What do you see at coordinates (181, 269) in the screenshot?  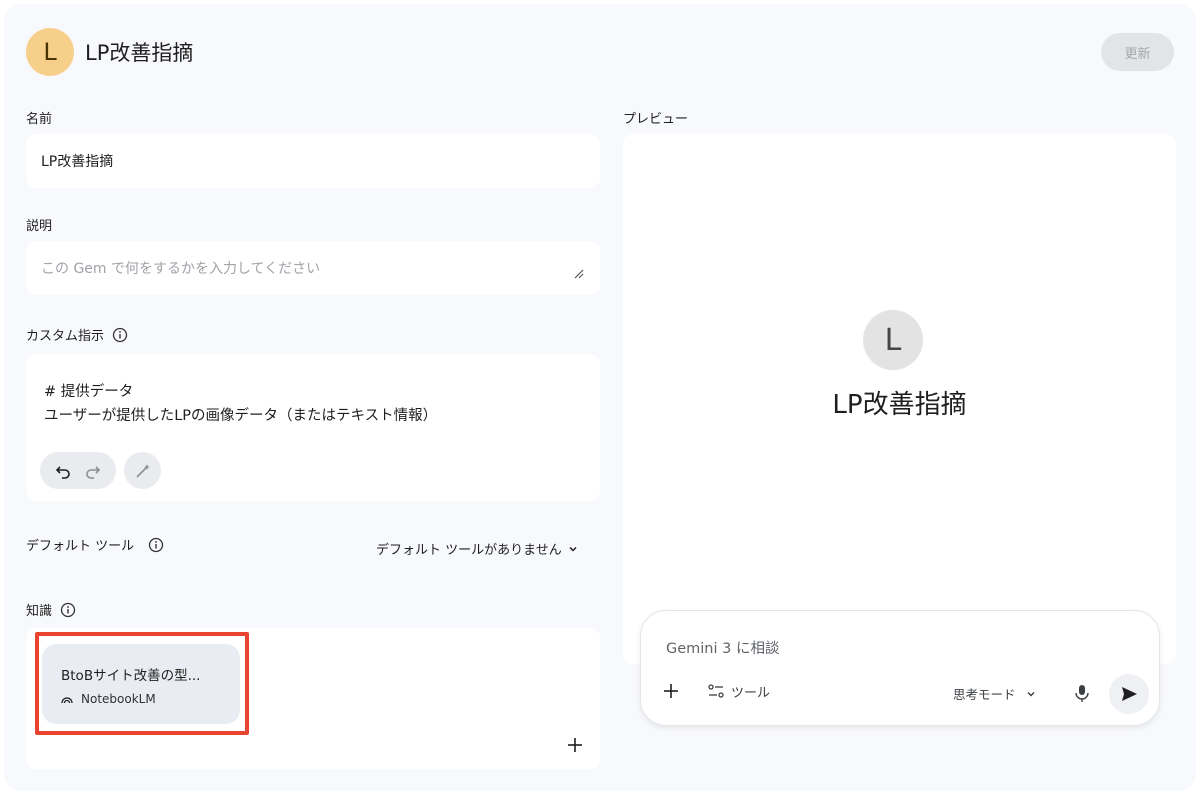 I see `description-placeholder: この Gem で何をするかを入力してください` at bounding box center [181, 269].